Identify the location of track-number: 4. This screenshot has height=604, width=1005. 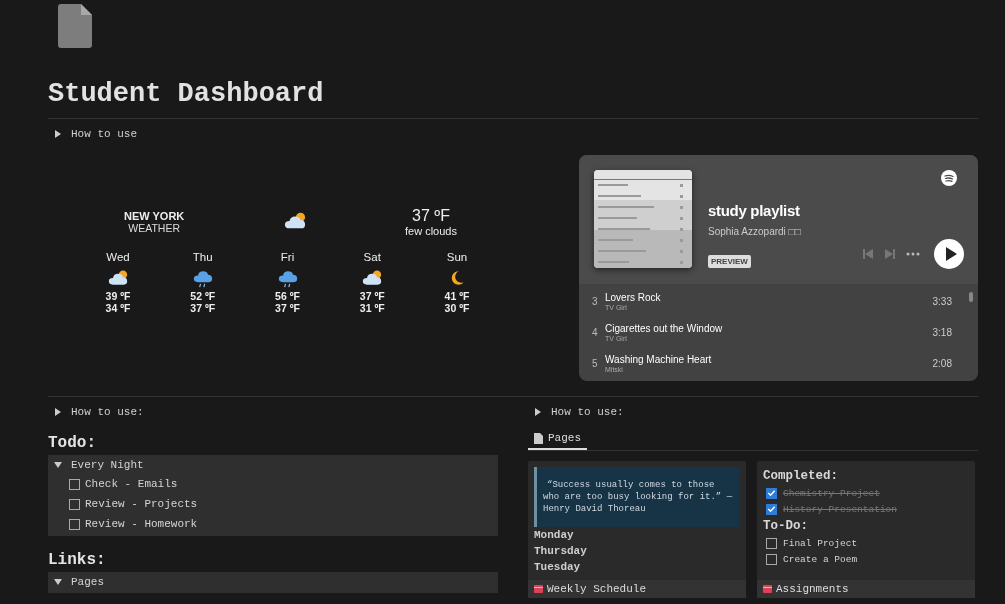
(595, 332).